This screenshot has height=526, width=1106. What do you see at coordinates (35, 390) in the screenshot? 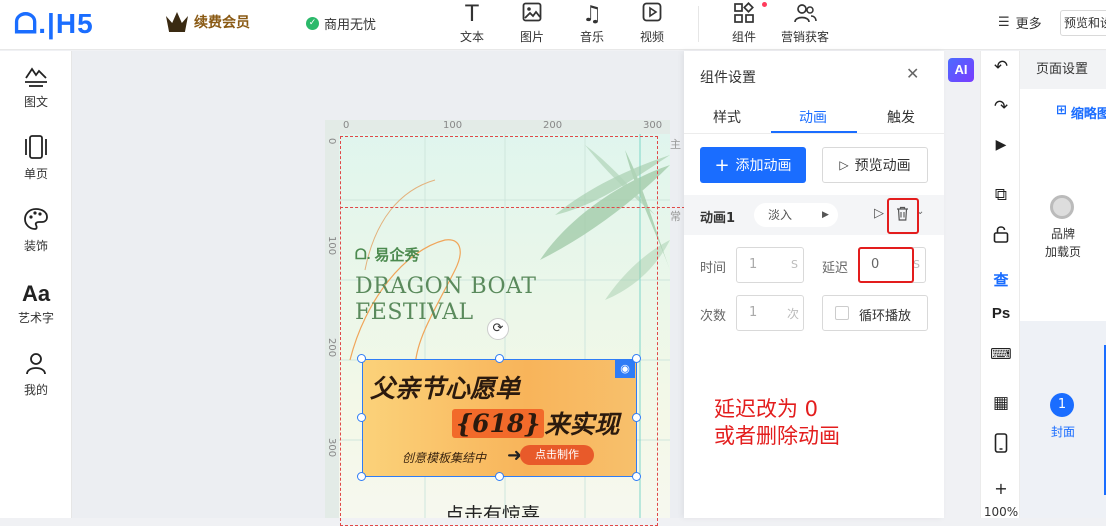
I see `sidebar-label: 我的` at bounding box center [35, 390].